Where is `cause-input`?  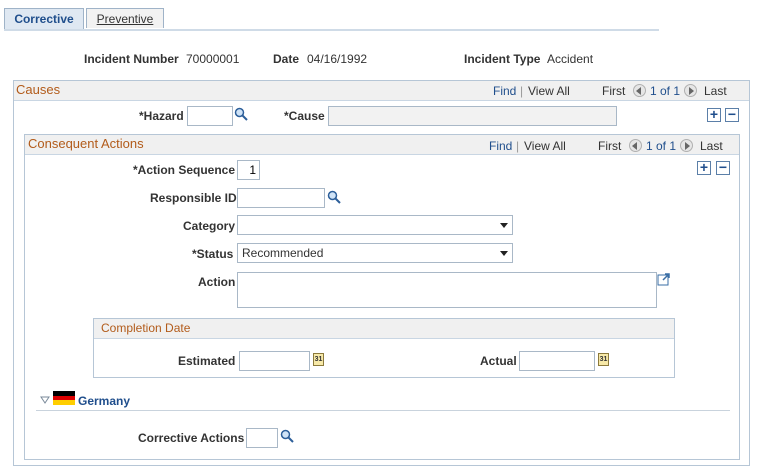 cause-input is located at coordinates (472, 116).